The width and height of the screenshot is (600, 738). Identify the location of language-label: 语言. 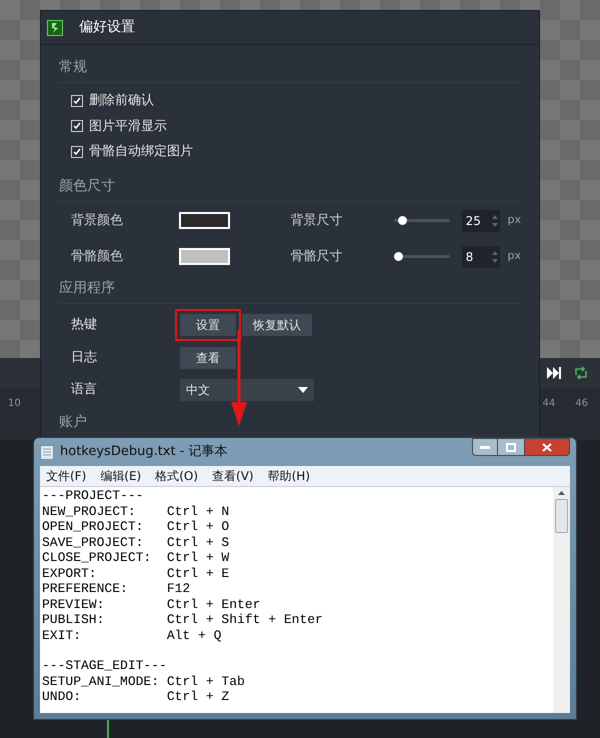
(84, 389).